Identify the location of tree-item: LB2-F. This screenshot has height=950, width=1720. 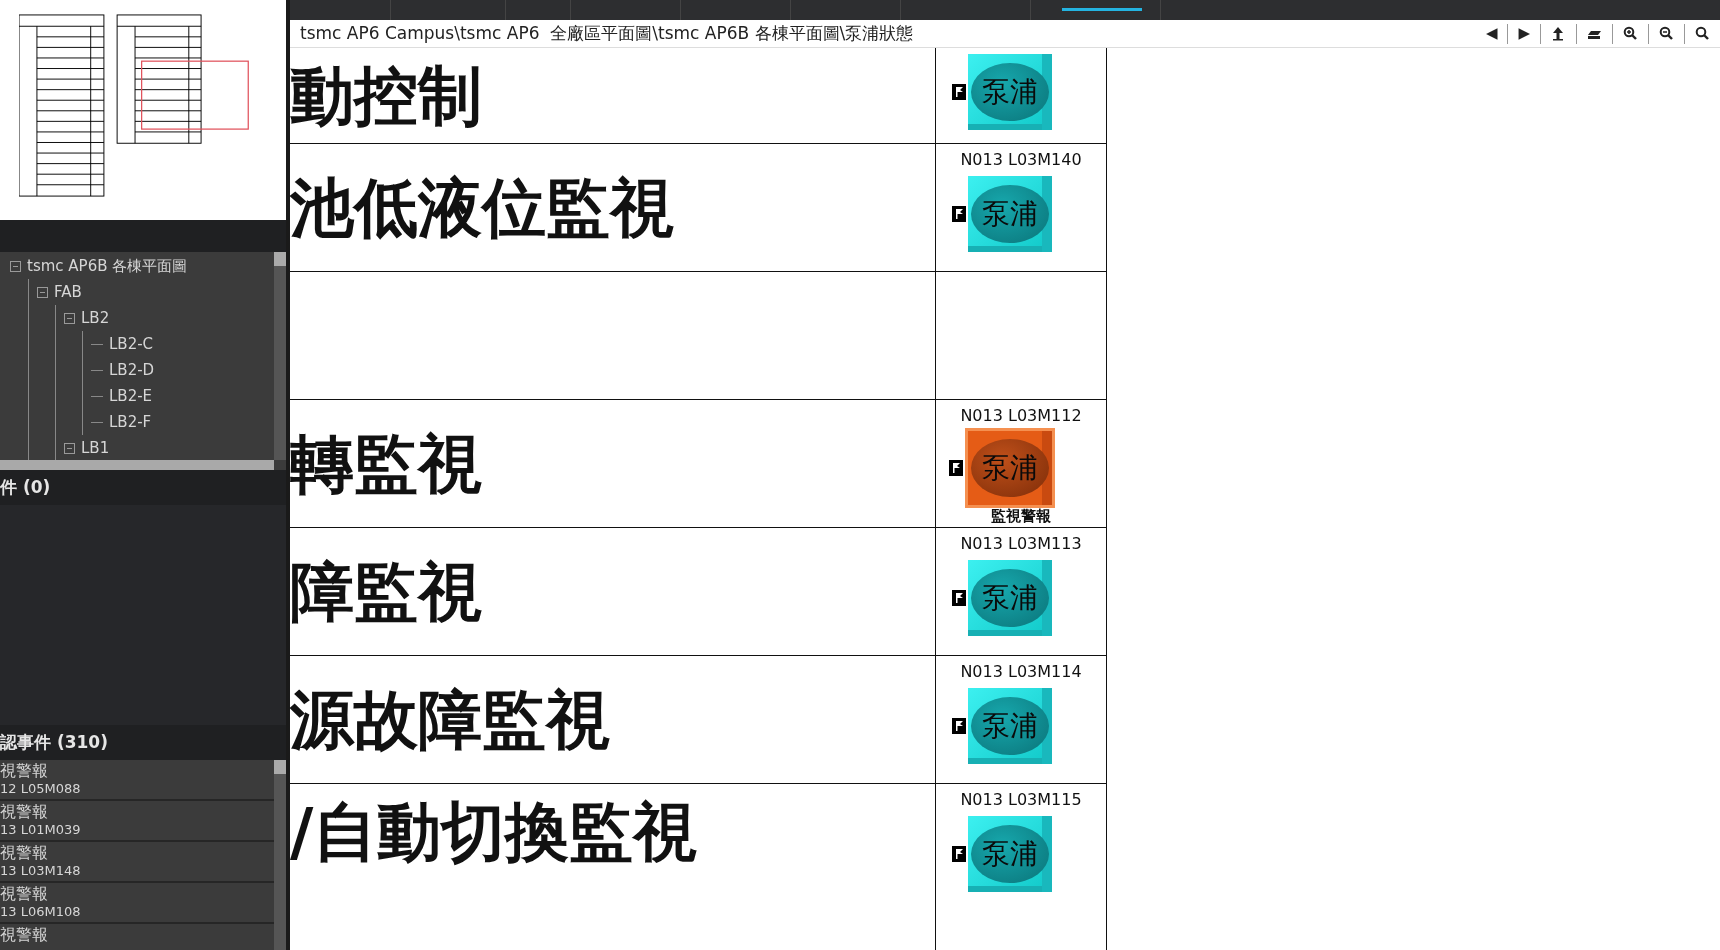
(130, 422).